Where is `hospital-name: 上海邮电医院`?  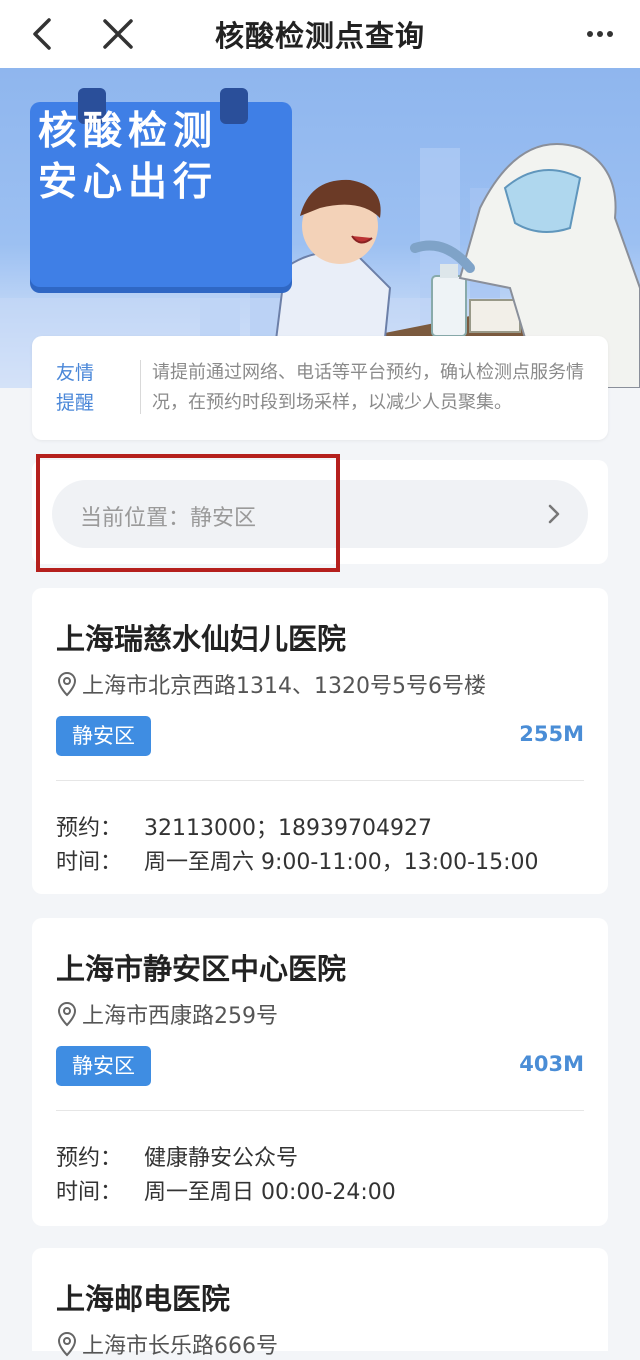 hospital-name: 上海邮电医院 is located at coordinates (143, 1299).